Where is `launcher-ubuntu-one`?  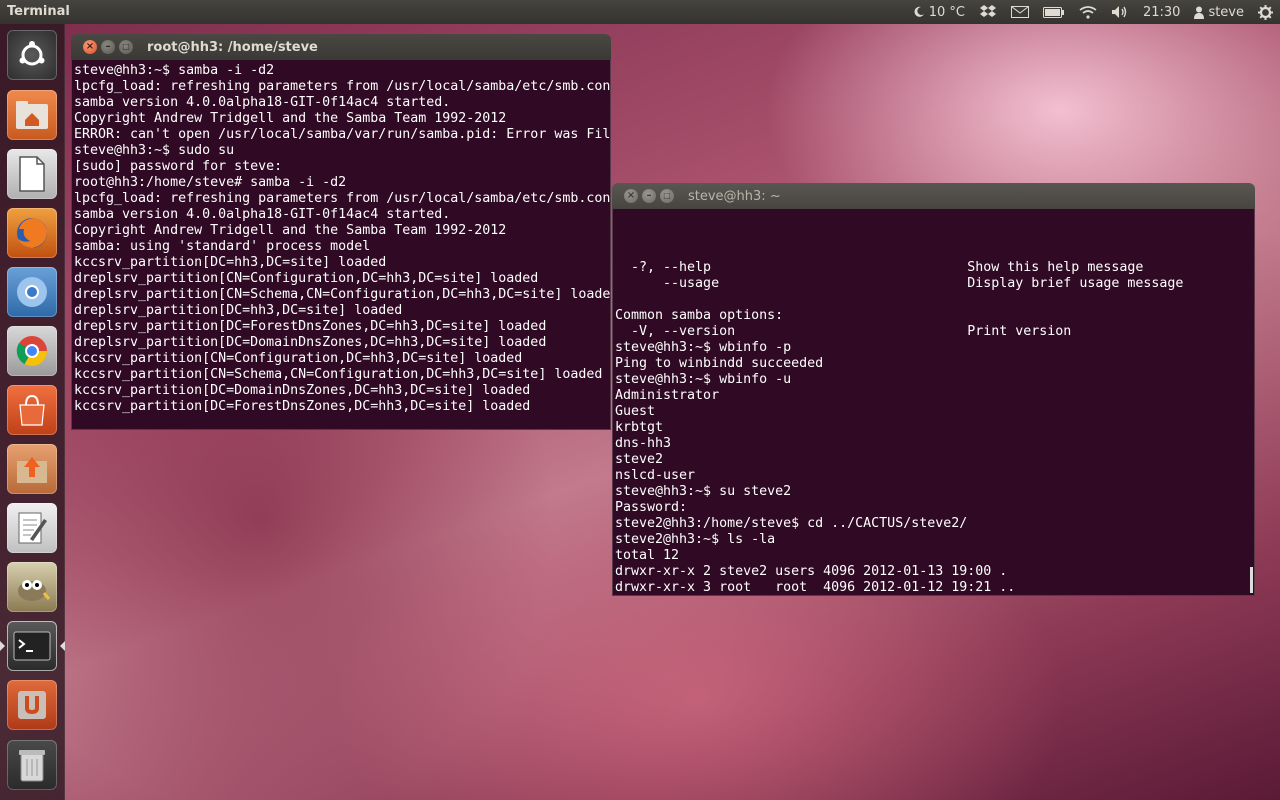
launcher-ubuntu-one is located at coordinates (32, 705).